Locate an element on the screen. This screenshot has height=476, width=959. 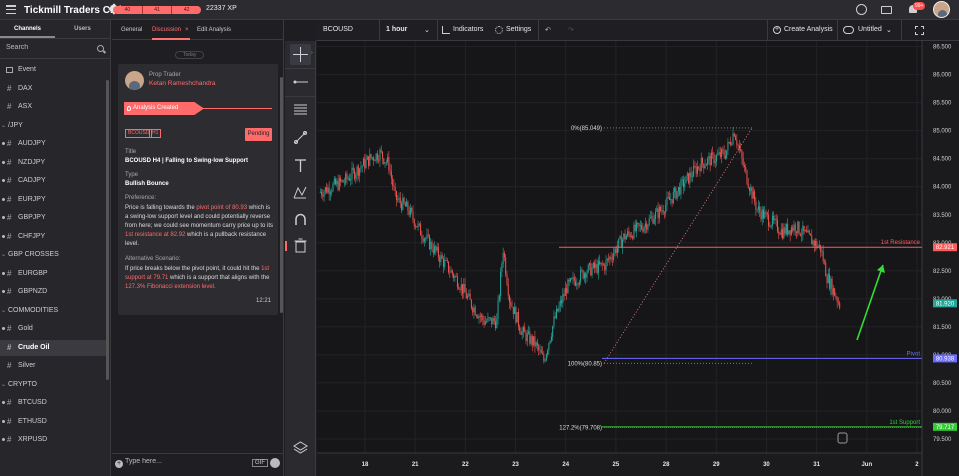
channel-item: # BTCUSD is located at coordinates (53, 403).